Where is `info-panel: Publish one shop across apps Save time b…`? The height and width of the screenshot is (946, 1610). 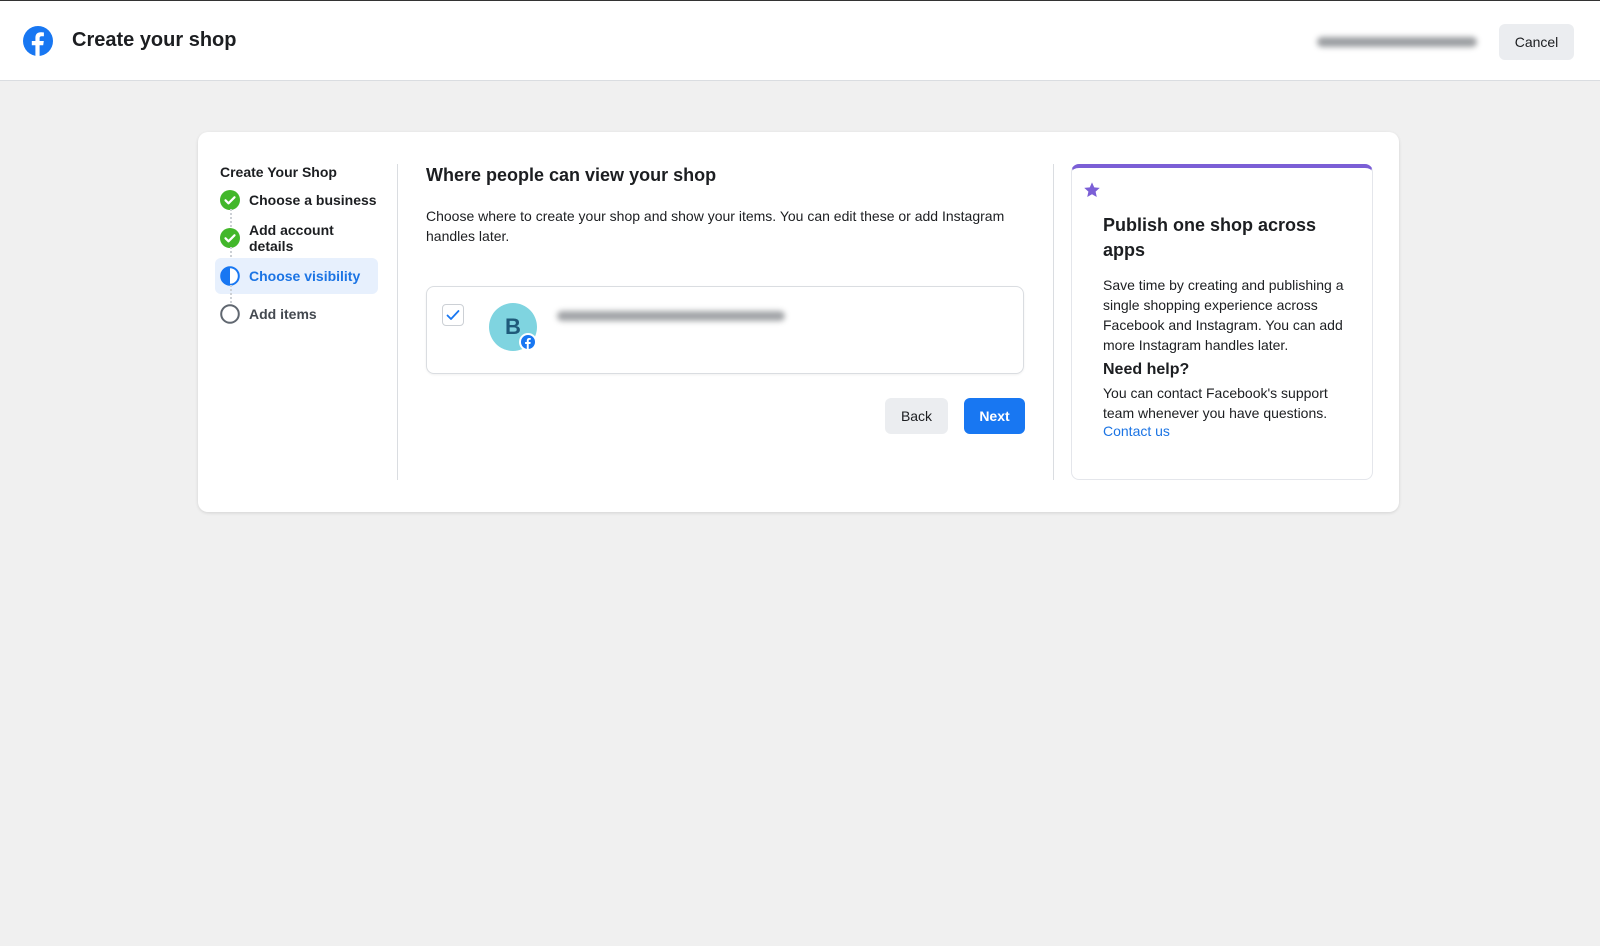 info-panel: Publish one shop across apps Save time b… is located at coordinates (1222, 322).